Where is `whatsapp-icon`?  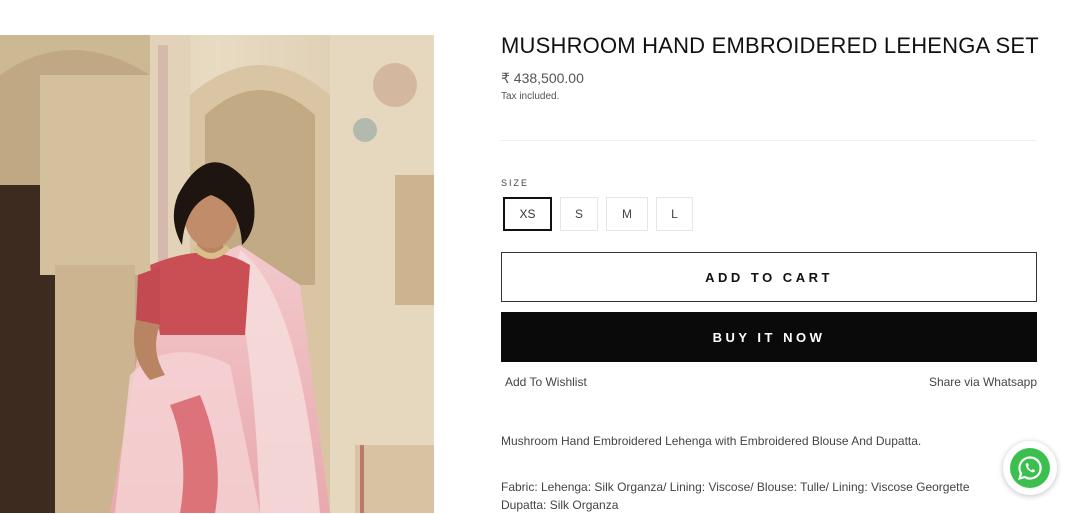
whatsapp-icon is located at coordinates (1030, 468).